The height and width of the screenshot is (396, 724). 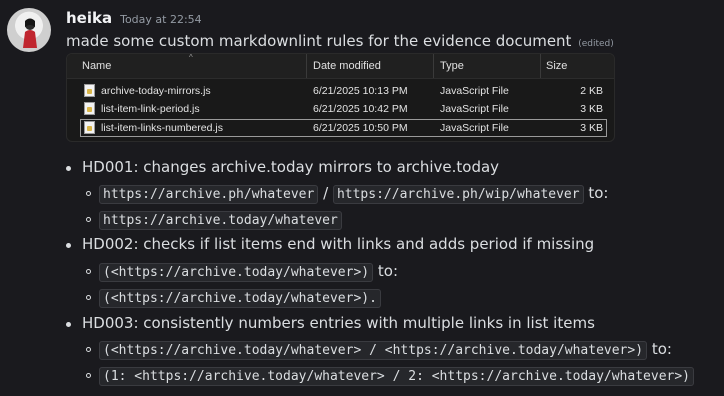 What do you see at coordinates (236, 272) in the screenshot?
I see `code-inline: (<https://archive.today/whatever>)` at bounding box center [236, 272].